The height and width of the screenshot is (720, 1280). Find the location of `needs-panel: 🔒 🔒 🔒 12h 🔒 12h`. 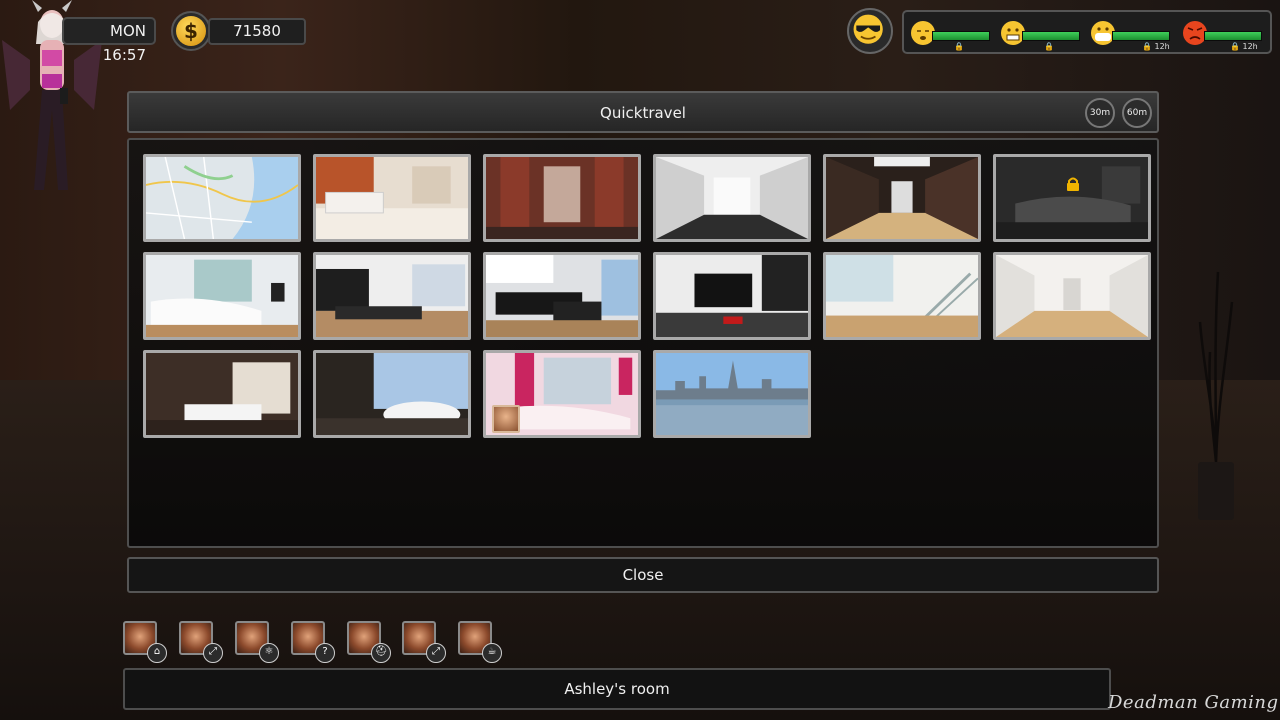

needs-panel: 🔒 🔒 🔒 12h 🔒 12h is located at coordinates (1087, 32).